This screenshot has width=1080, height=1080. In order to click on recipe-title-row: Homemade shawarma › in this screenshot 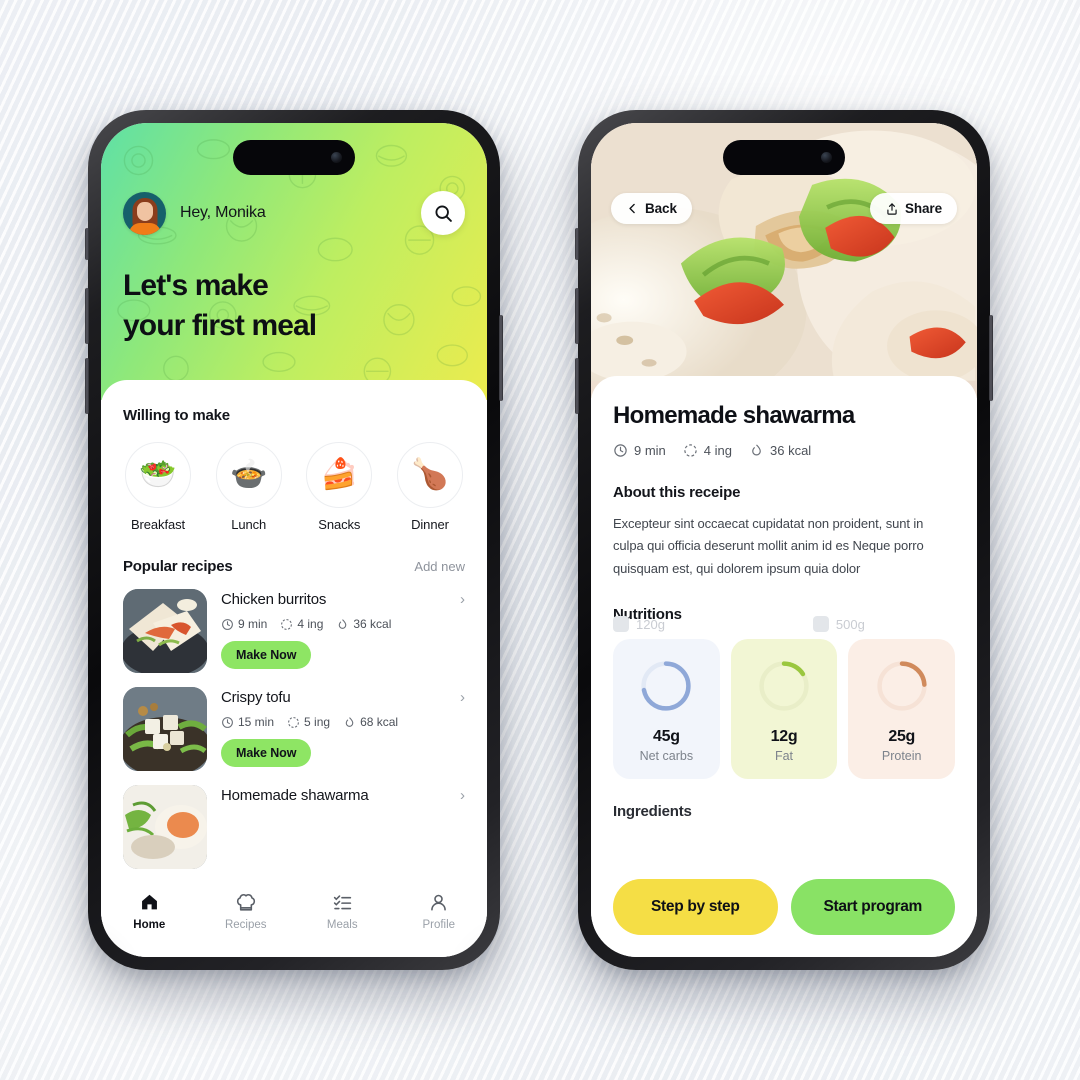, I will do `click(343, 795)`.